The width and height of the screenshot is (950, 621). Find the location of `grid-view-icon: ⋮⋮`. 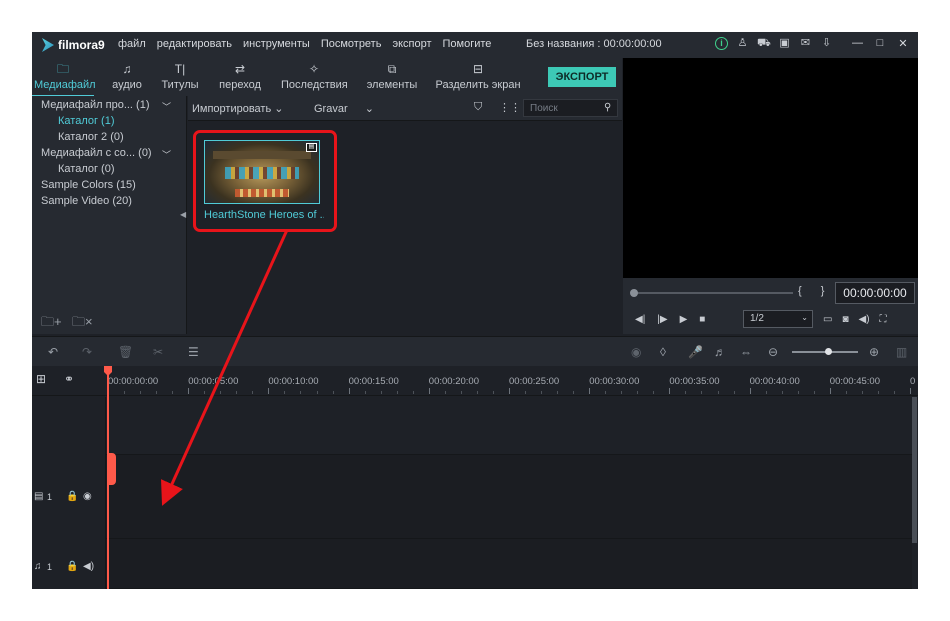

grid-view-icon: ⋮⋮ is located at coordinates (510, 107).